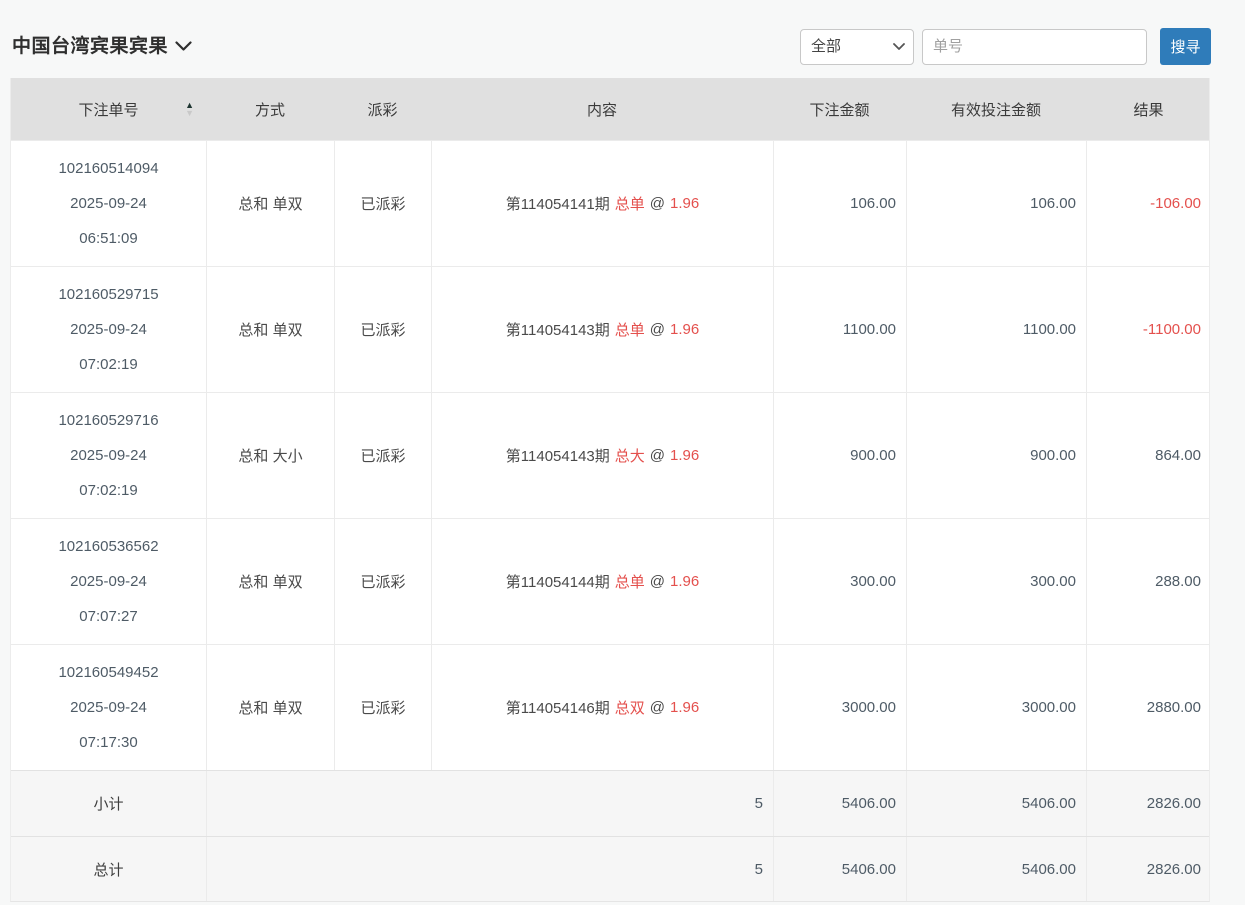 The height and width of the screenshot is (905, 1245). I want to click on result-cell: 864.00, so click(1148, 455).